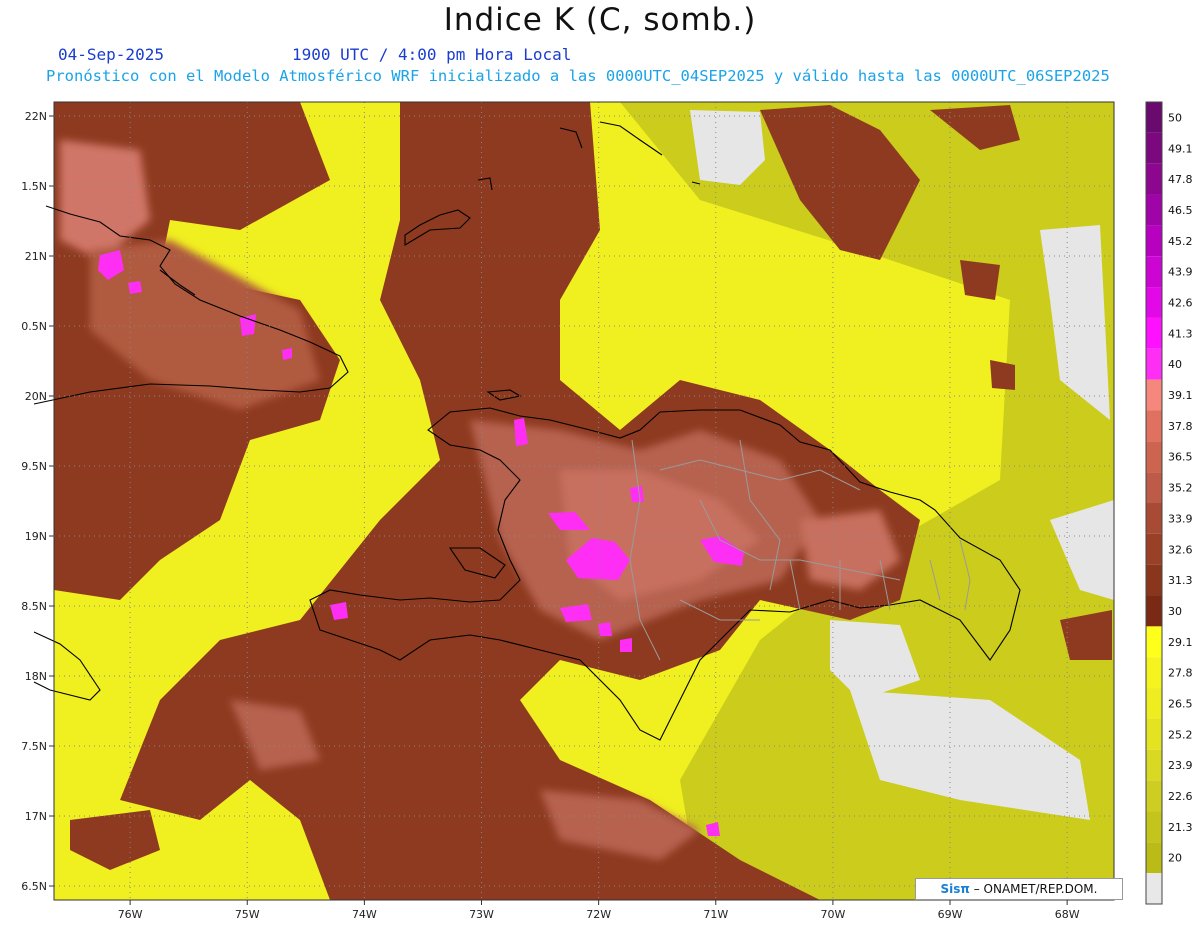 Image resolution: width=1200 pixels, height=927 pixels. Describe the element at coordinates (34, 746) in the screenshot. I see `lat-tick-label: 7.5N` at that location.